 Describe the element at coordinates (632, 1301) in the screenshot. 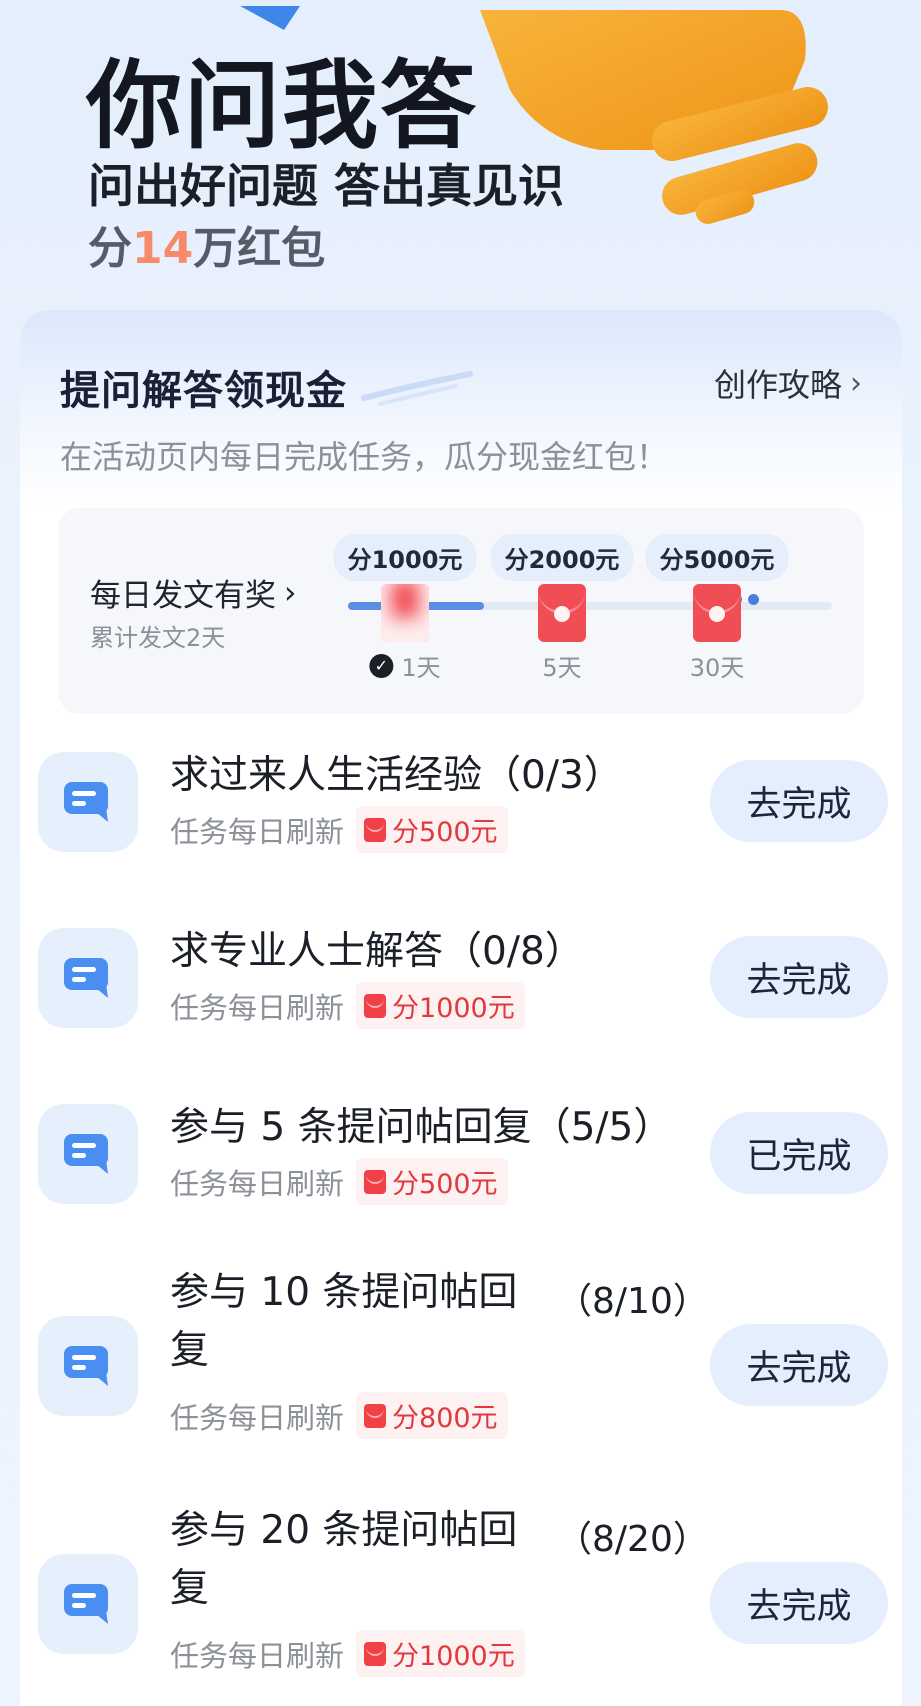

I see `task-progress: （8/10）` at that location.